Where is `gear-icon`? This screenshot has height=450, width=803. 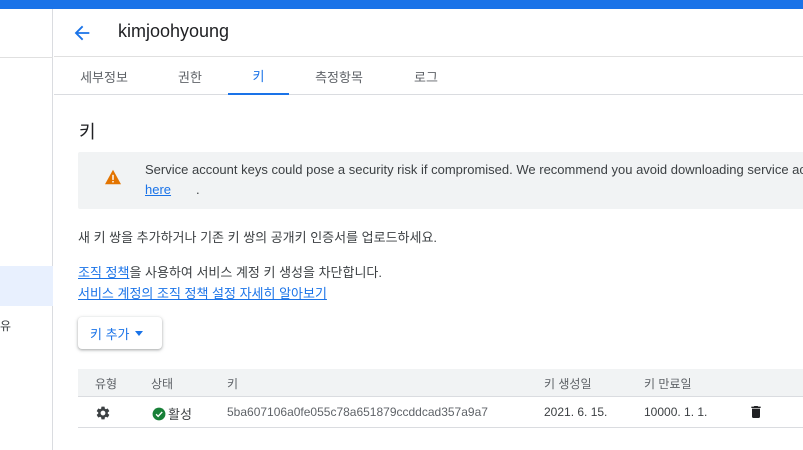 gear-icon is located at coordinates (103, 413).